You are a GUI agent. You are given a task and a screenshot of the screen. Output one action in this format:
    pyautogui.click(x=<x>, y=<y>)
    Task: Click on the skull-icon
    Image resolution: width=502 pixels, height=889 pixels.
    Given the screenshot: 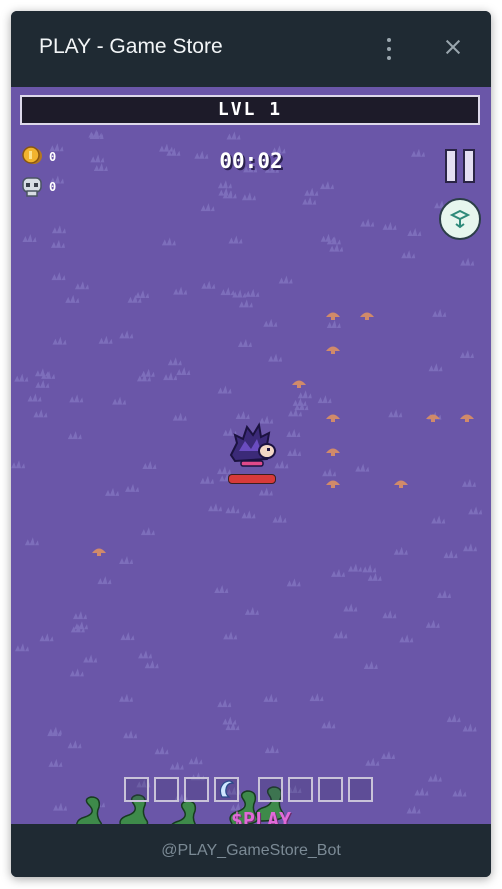 What is the action you would take?
    pyautogui.click(x=32, y=187)
    